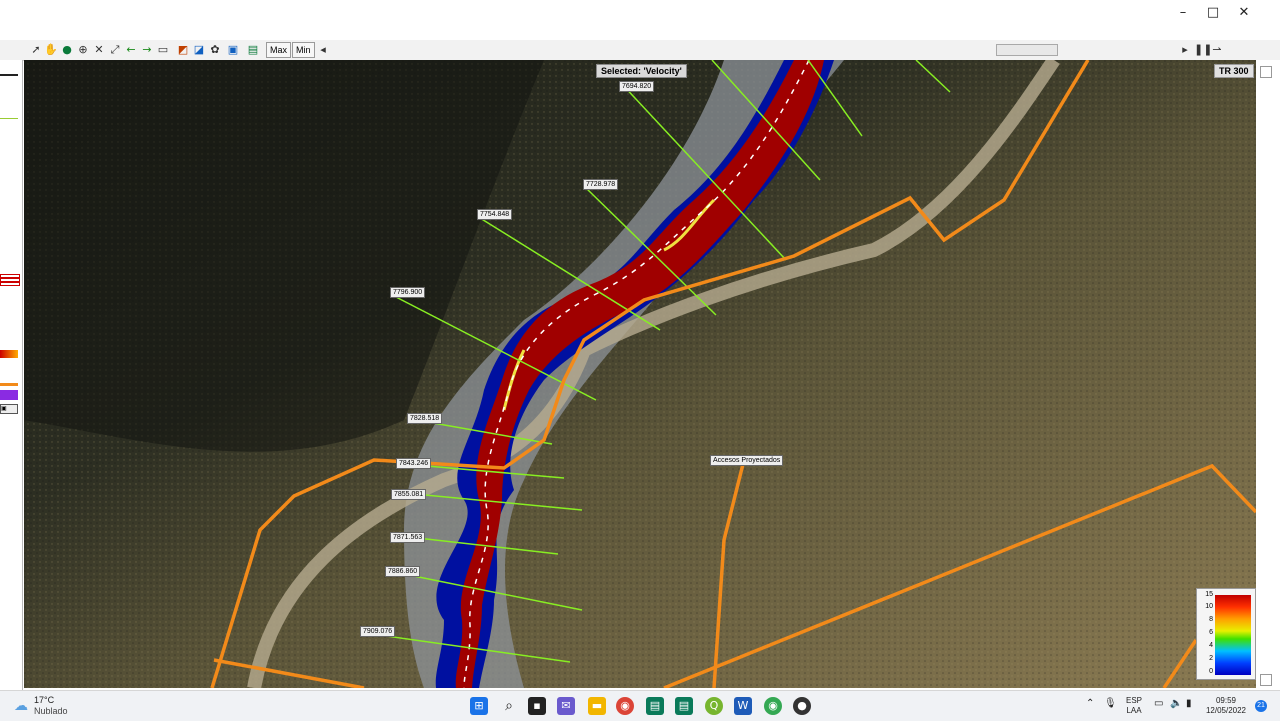  What do you see at coordinates (537, 706) in the screenshot?
I see `task-view-icon: ▪` at bounding box center [537, 706].